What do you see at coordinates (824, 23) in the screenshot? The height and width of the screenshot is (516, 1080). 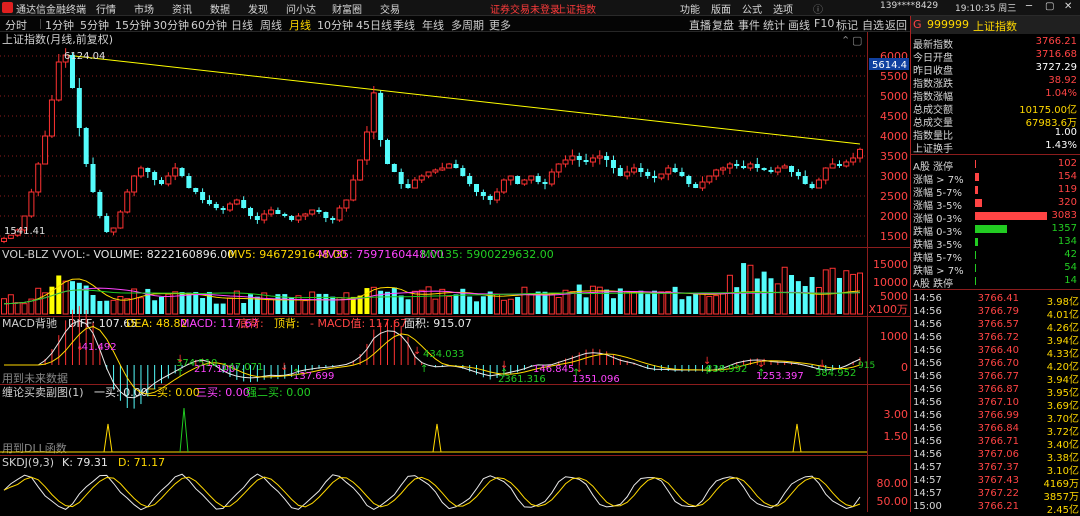 I see `toolbar-f10: F10` at bounding box center [824, 23].